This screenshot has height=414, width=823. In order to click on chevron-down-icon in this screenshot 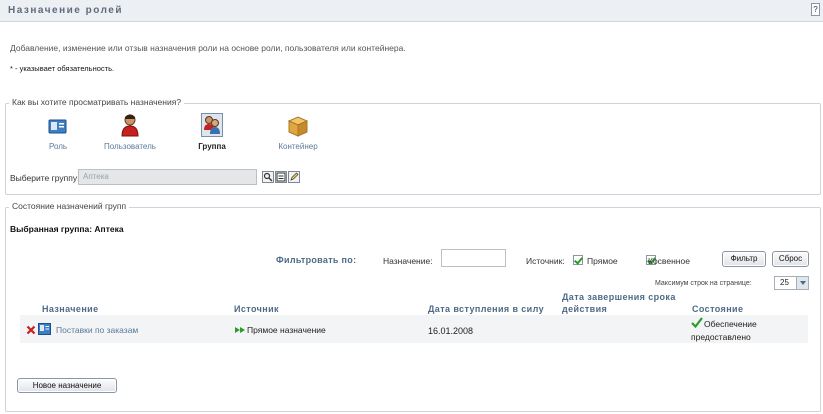, I will do `click(802, 283)`.